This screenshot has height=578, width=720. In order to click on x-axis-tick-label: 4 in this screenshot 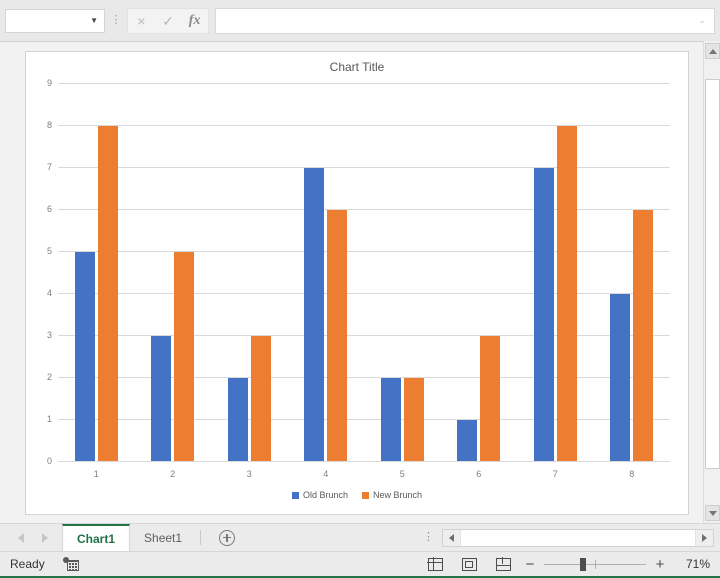, I will do `click(326, 474)`.